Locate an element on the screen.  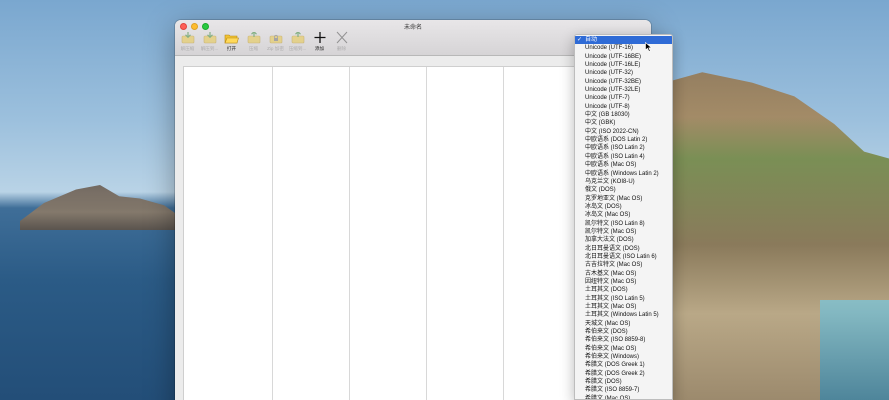
encoding-menu-item-label: 土耳其文 (Mac OS) is located at coordinates (611, 307).